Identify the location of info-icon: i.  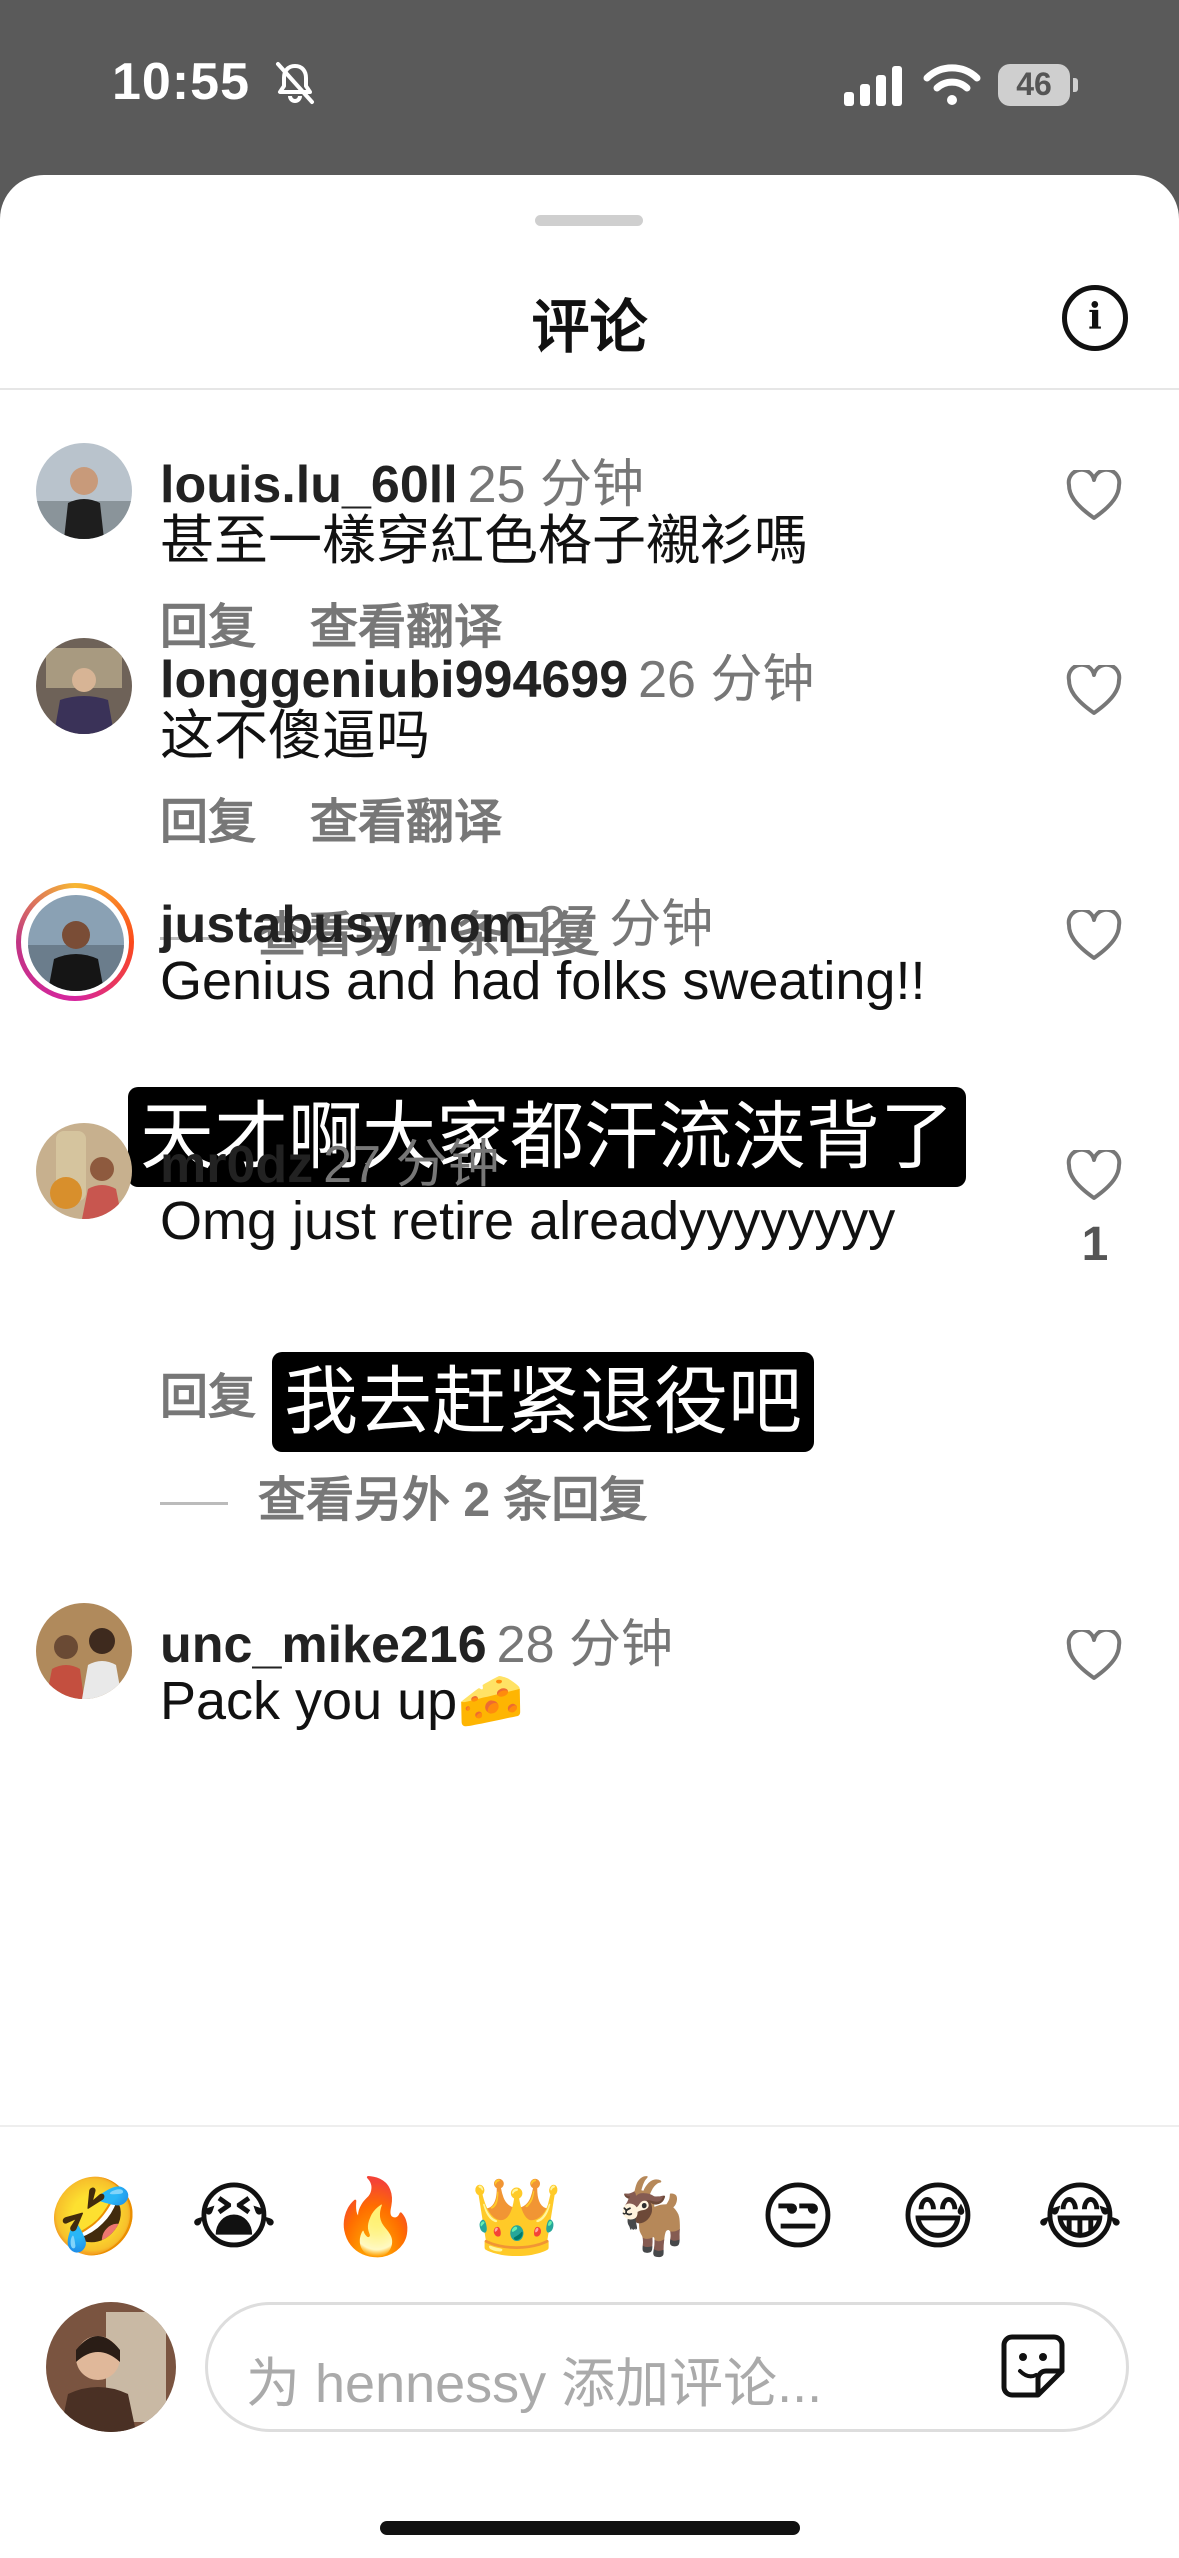
(1095, 317).